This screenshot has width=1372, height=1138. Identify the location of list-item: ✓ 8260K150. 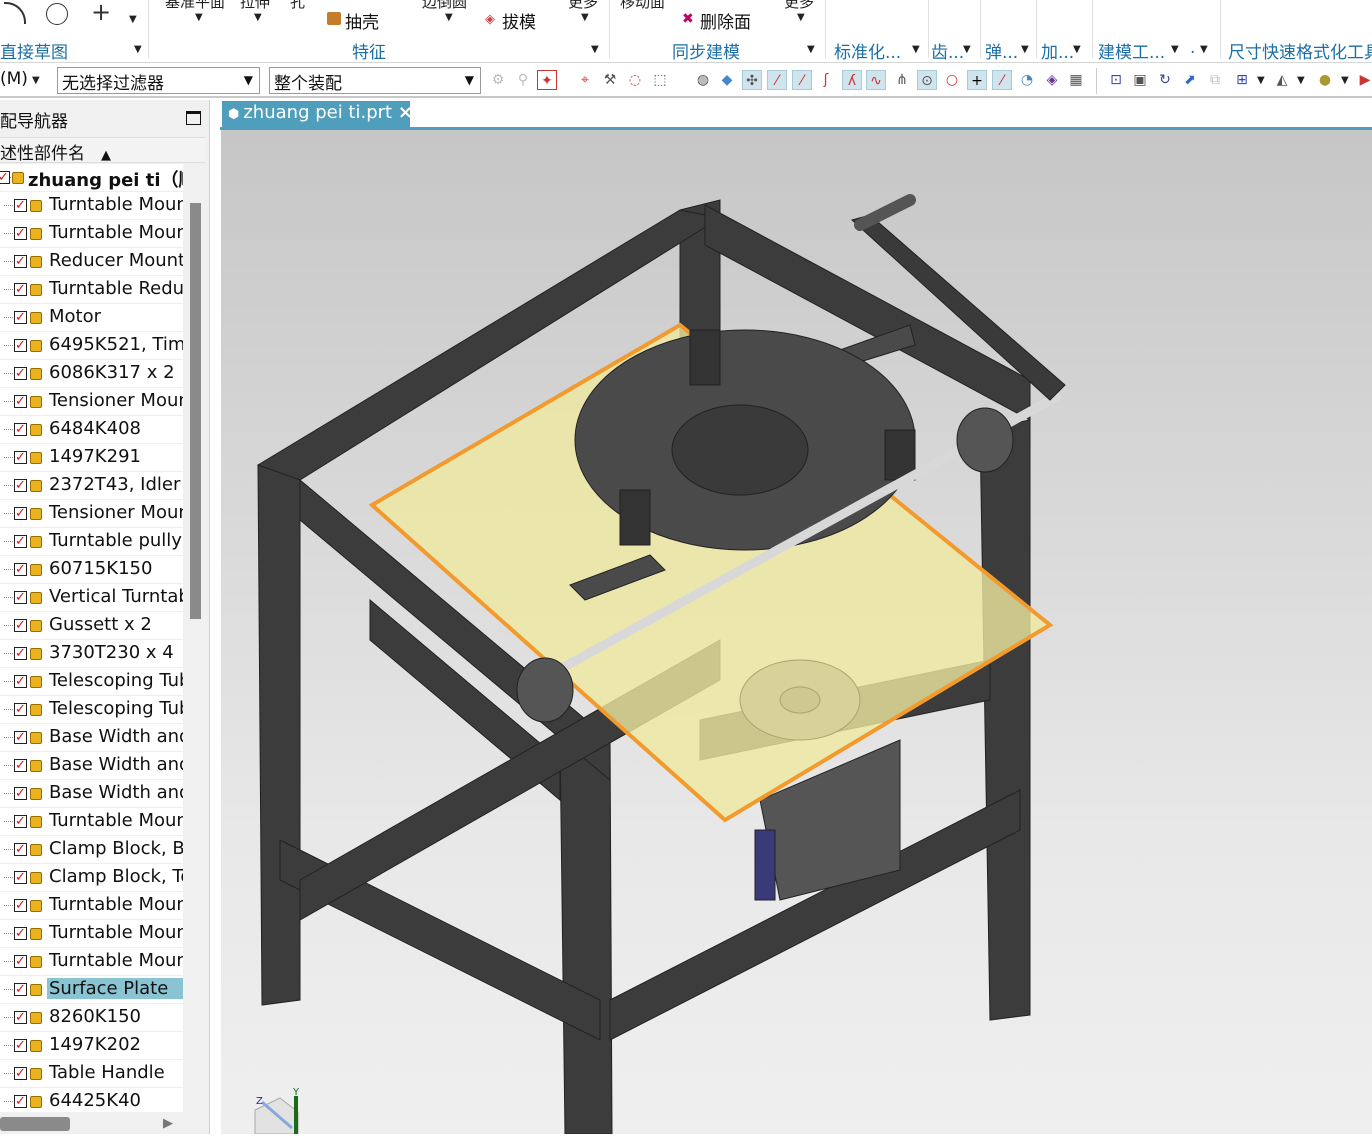
(91, 1018).